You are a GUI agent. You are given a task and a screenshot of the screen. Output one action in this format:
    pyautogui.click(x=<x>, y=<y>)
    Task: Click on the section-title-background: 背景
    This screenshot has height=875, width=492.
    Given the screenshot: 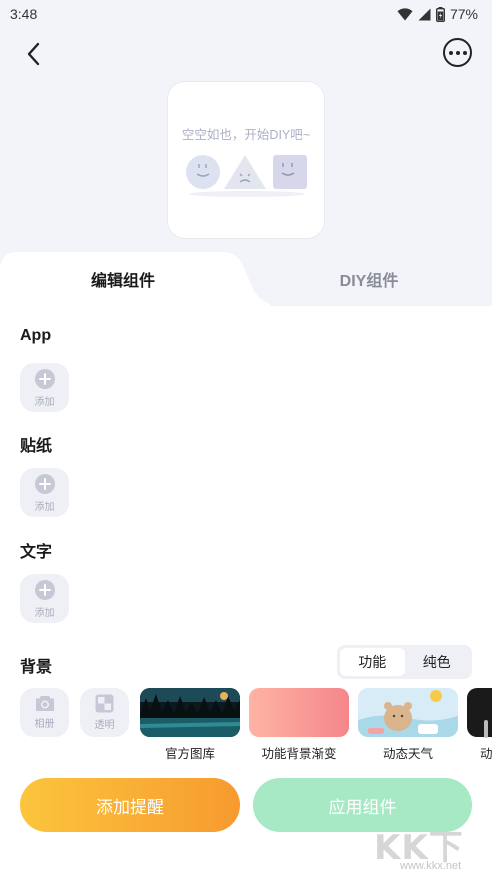 What is the action you would take?
    pyautogui.click(x=36, y=667)
    